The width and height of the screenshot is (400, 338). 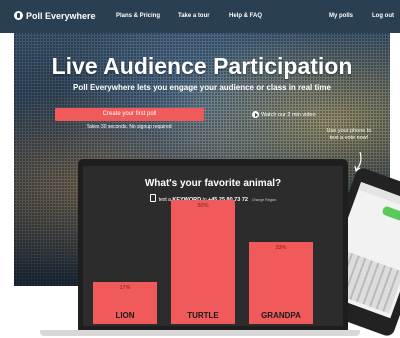 What do you see at coordinates (255, 114) in the screenshot?
I see `play-icon` at bounding box center [255, 114].